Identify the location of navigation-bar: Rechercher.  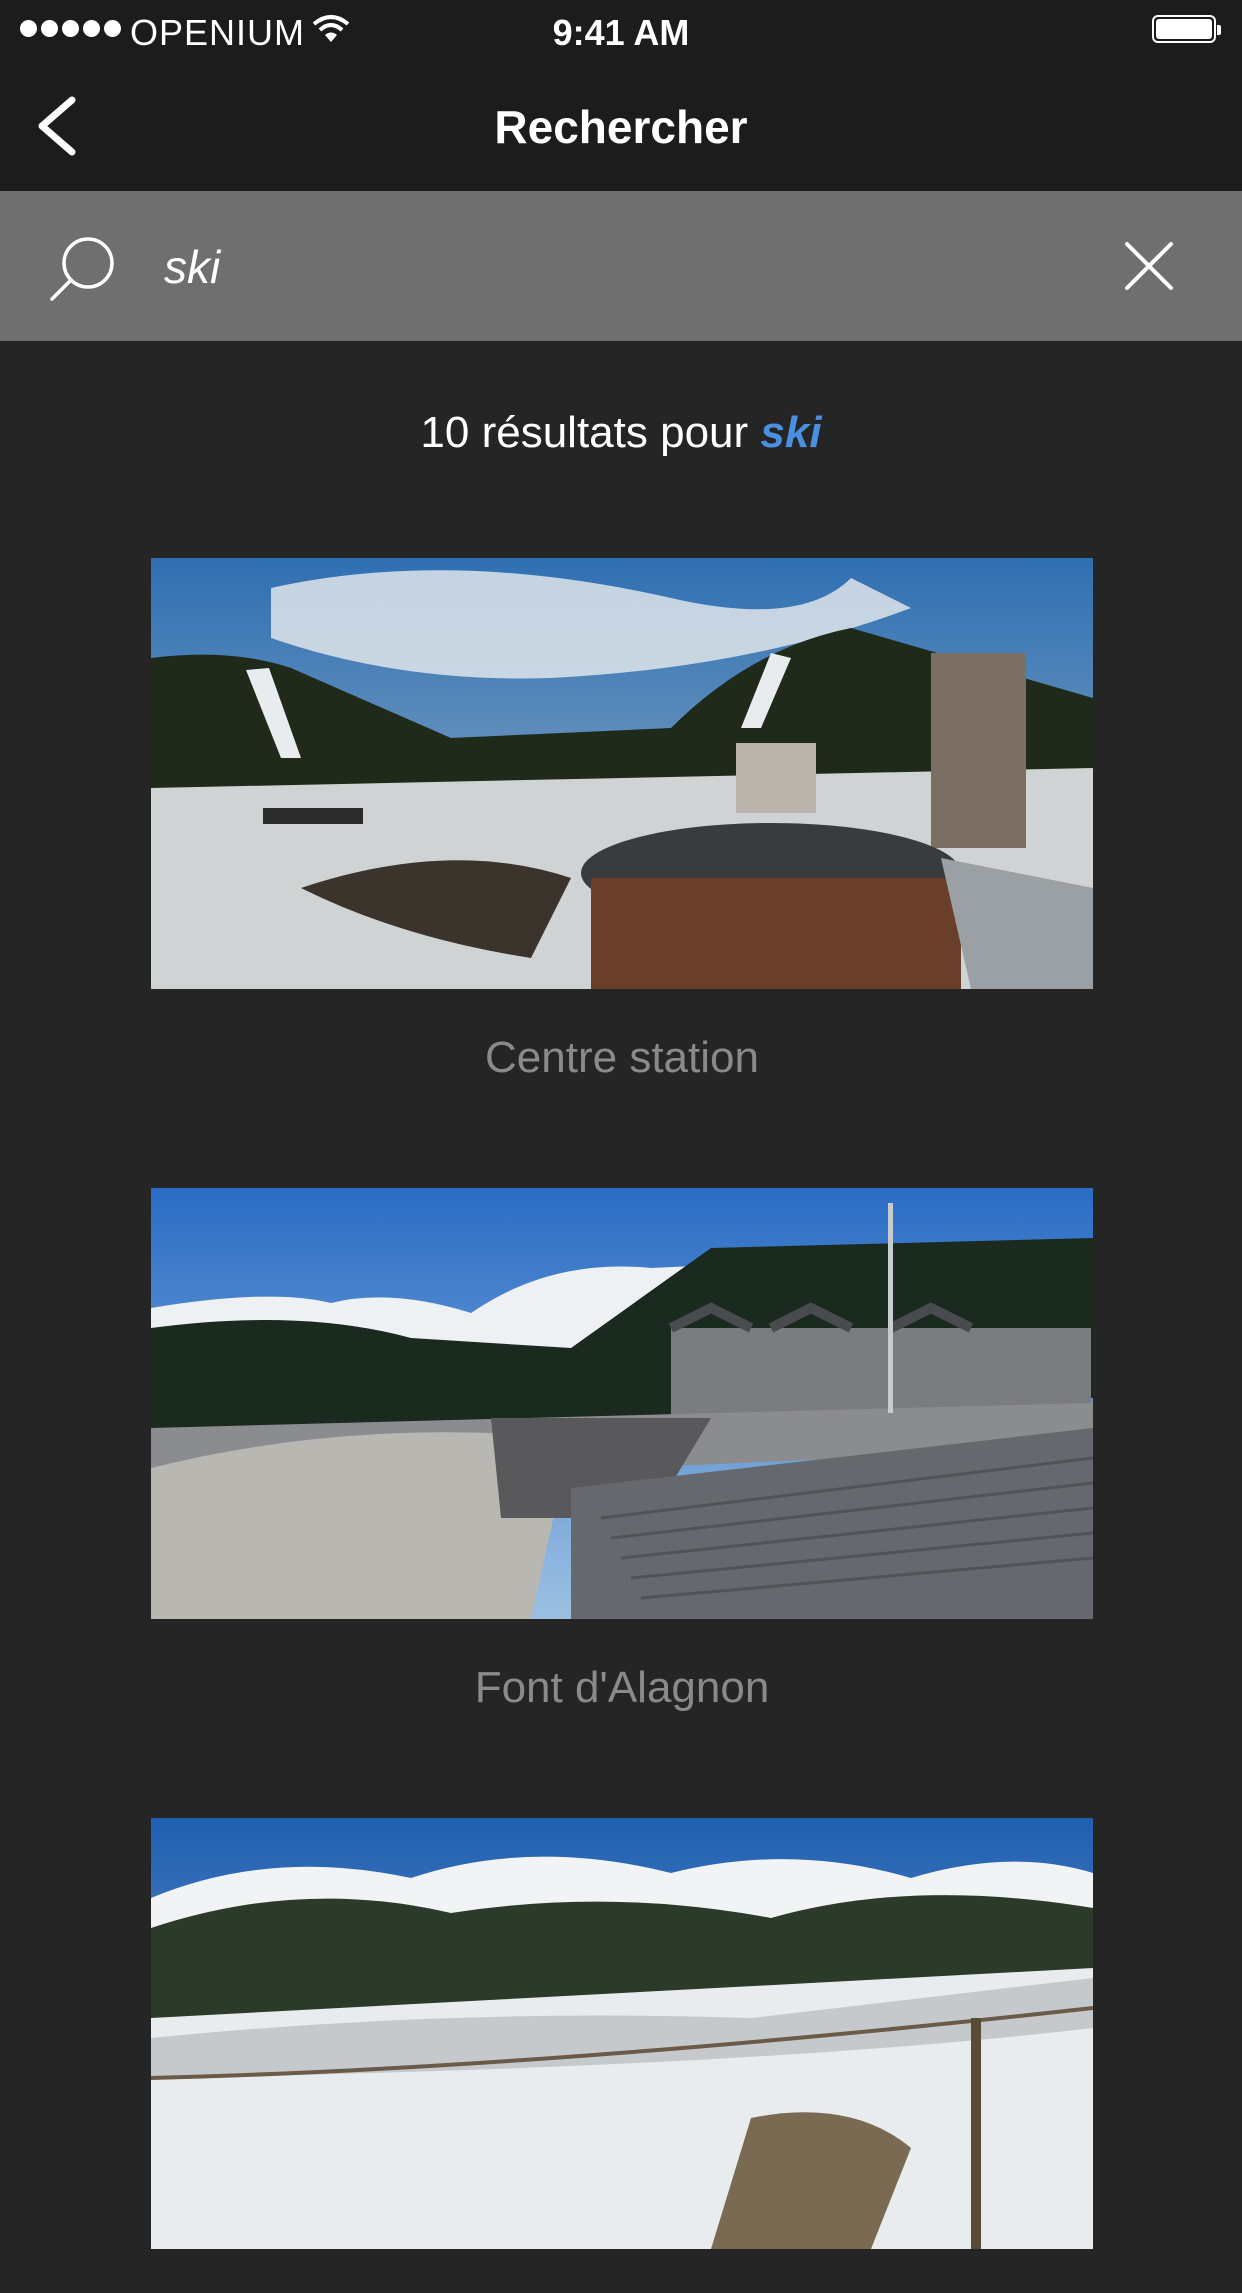
(621, 125).